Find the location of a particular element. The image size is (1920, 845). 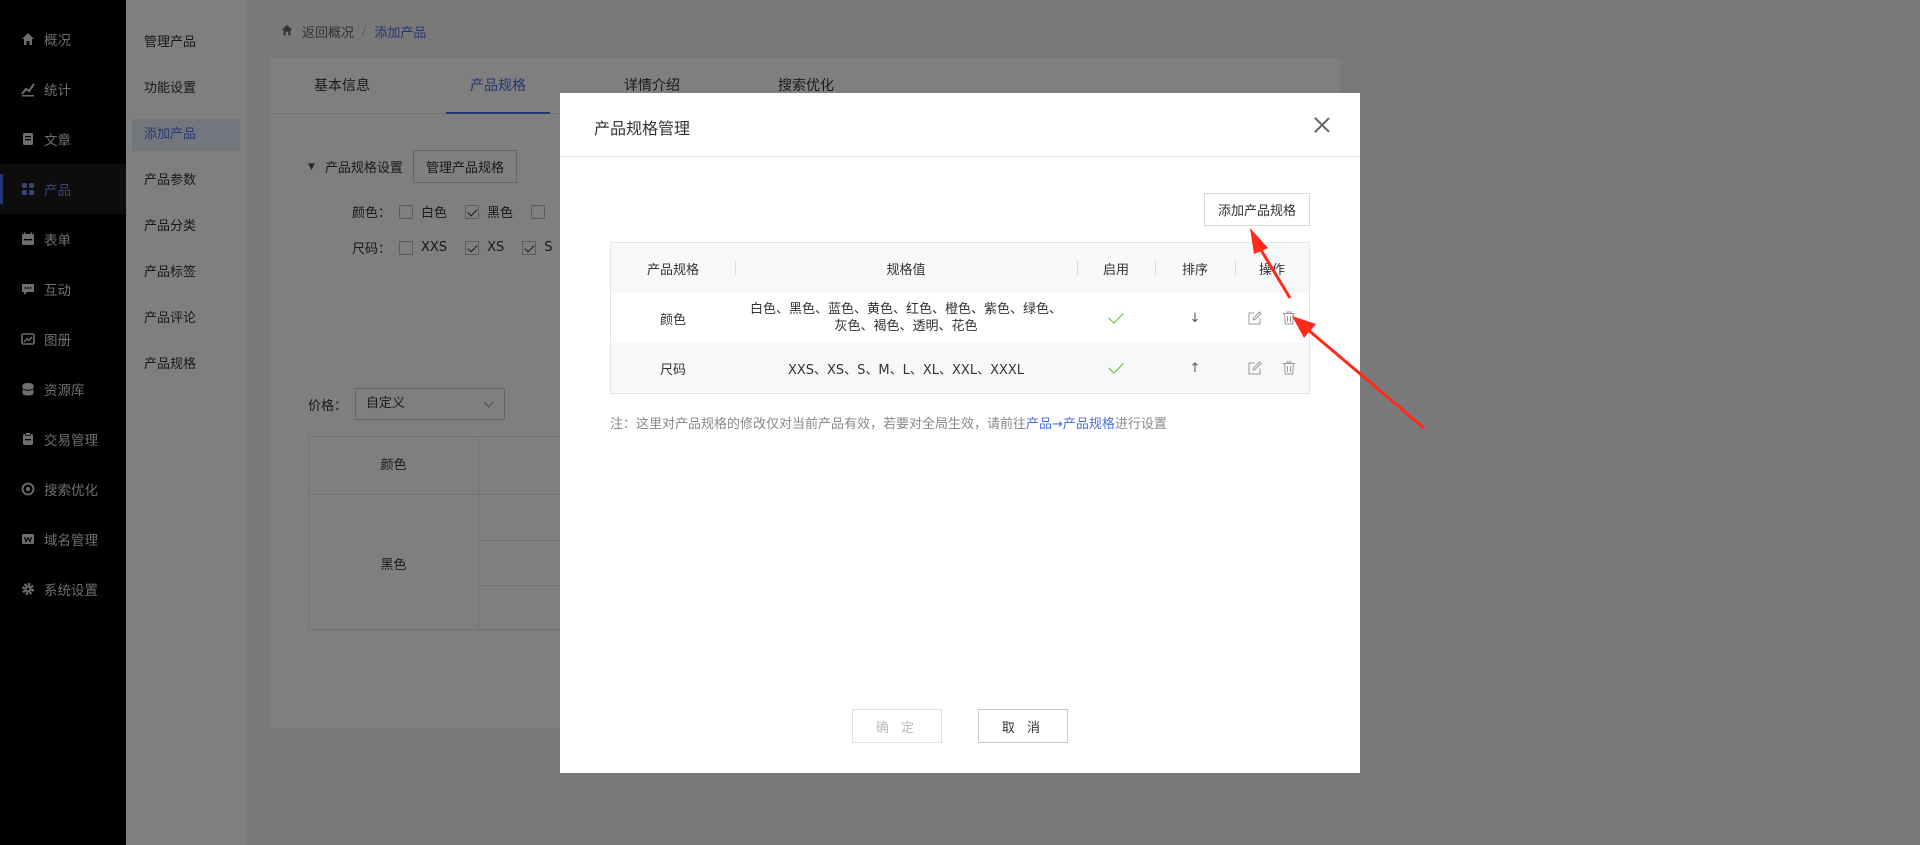

arrow-down-icon: ↓ is located at coordinates (1195, 318).